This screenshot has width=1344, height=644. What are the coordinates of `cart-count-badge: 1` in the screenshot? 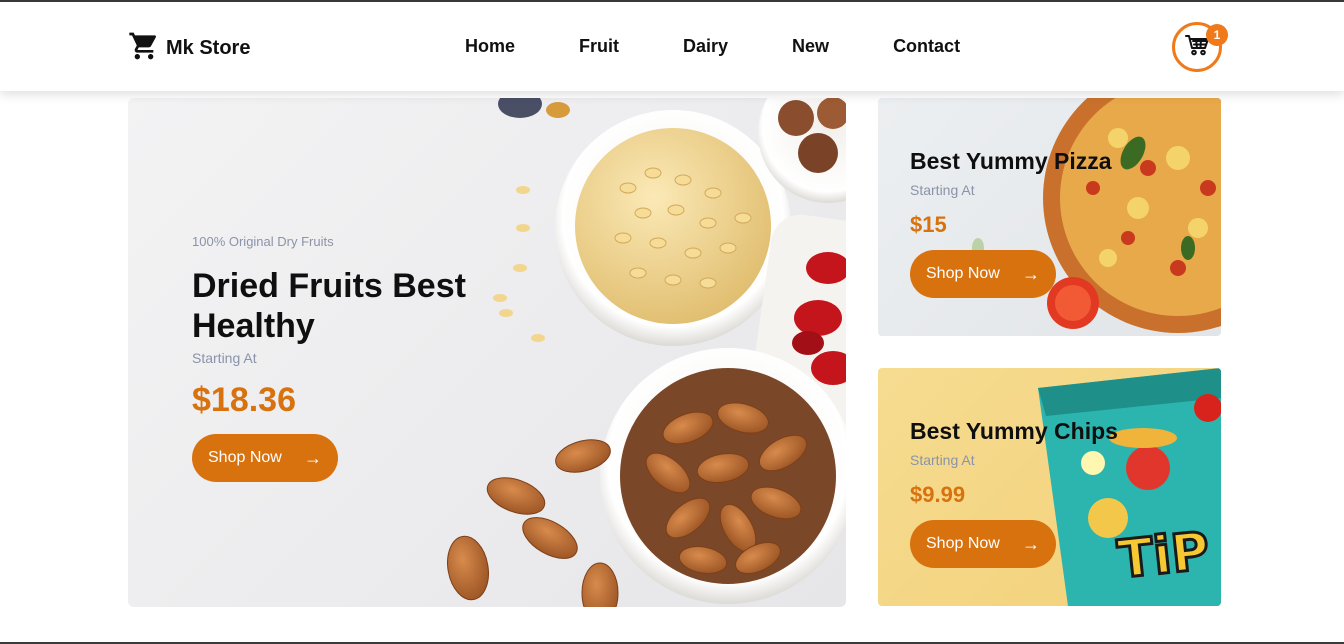 It's located at (1217, 35).